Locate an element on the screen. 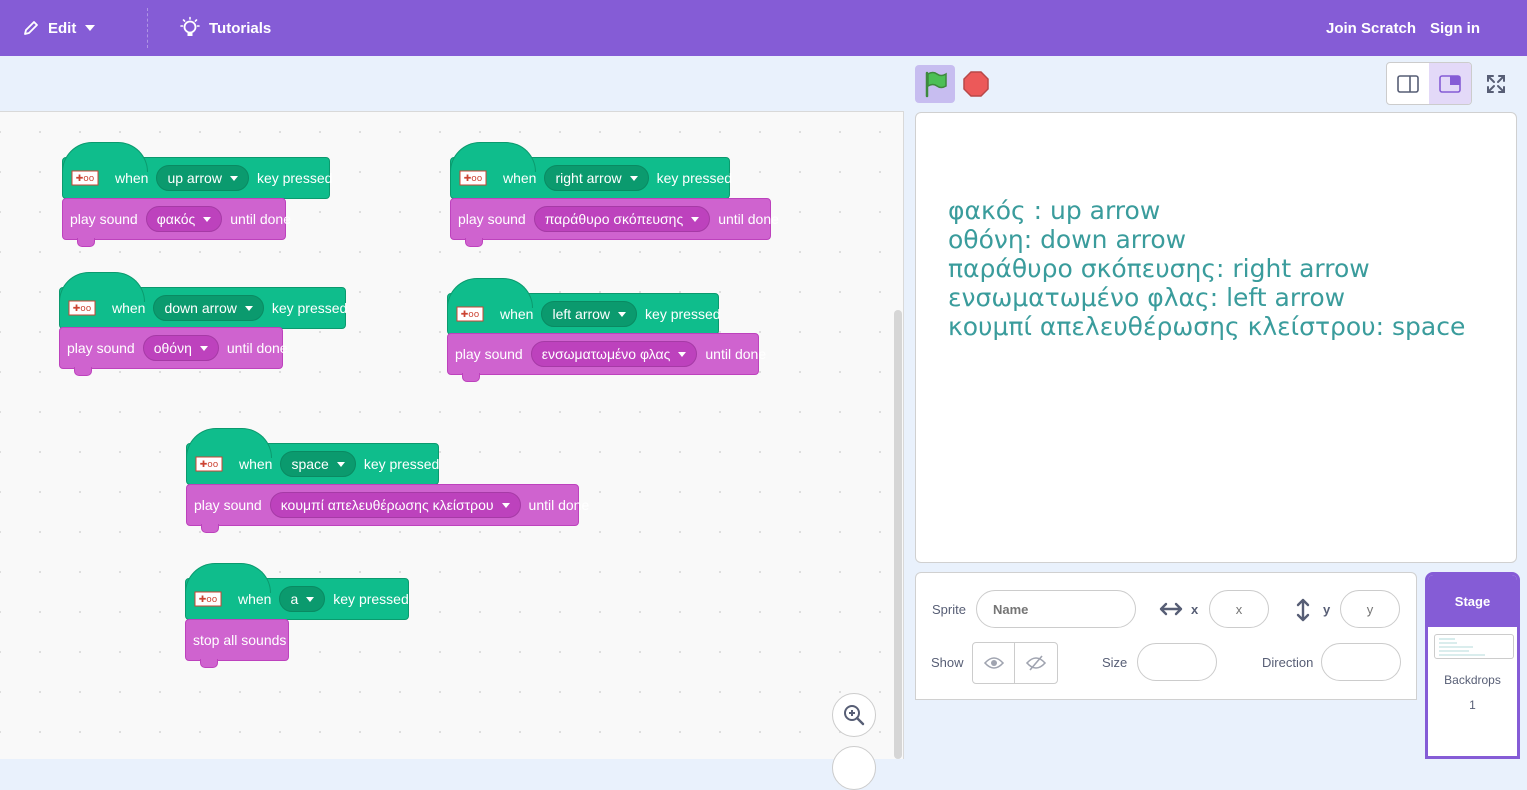  stage-text-line: ενσωματωμένο φλας: left arrow is located at coordinates (1147, 297).